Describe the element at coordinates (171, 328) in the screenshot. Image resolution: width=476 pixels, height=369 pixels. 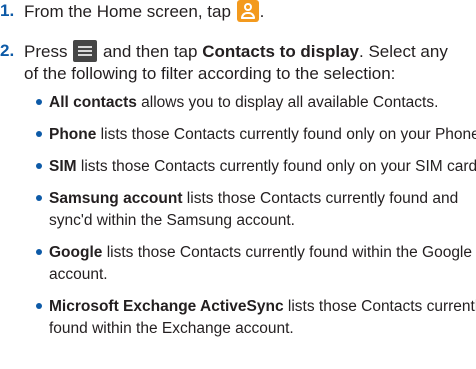
I see `list-item-line2: found within the Exchange account.` at that location.